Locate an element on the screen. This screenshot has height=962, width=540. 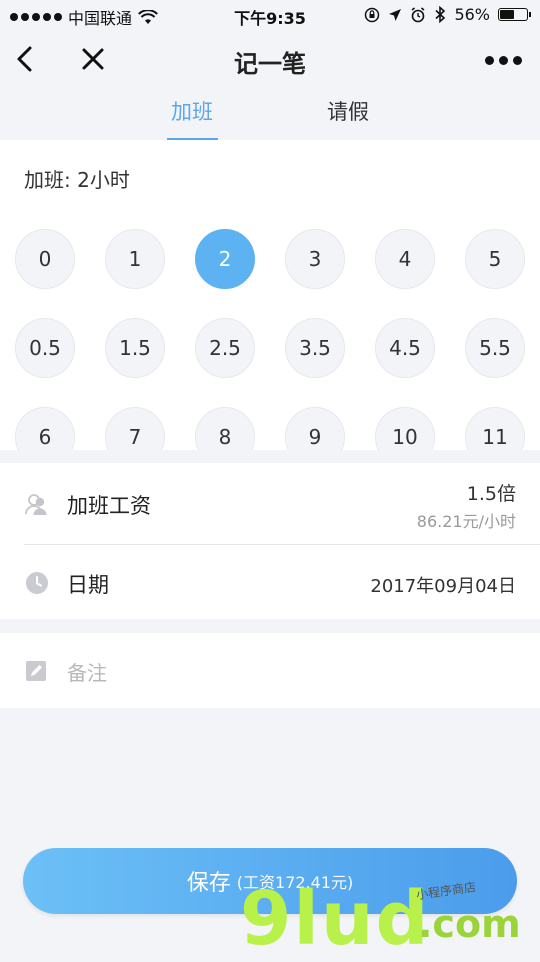
wage-row: 加班工资 1.5倍 86.21元/小时 is located at coordinates (270, 502).